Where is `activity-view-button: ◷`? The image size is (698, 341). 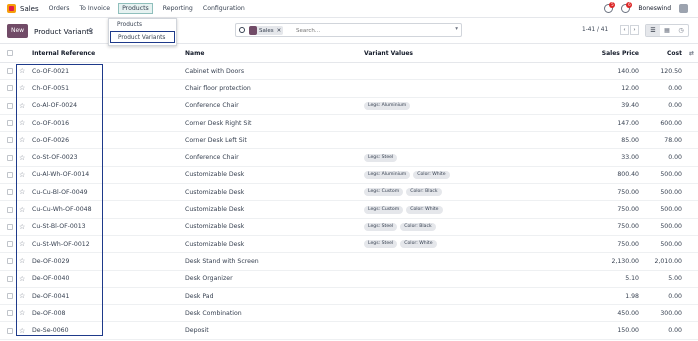 activity-view-button: ◷ is located at coordinates (681, 30).